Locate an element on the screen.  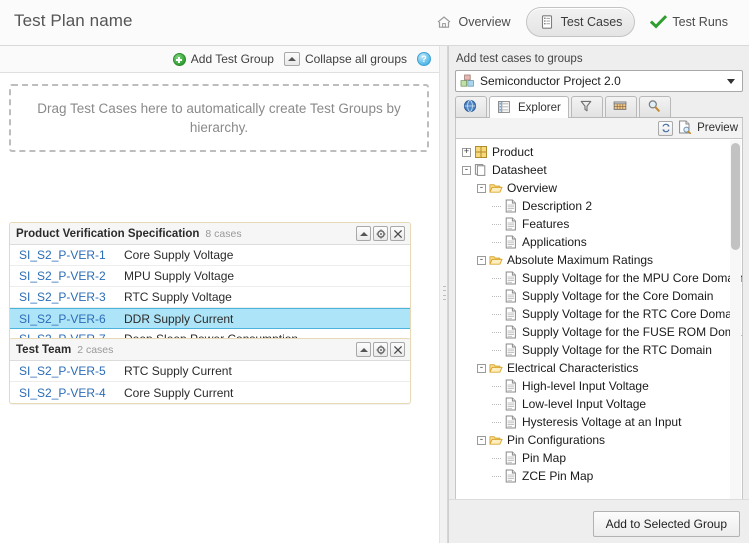
table-icon is located at coordinates (621, 107).